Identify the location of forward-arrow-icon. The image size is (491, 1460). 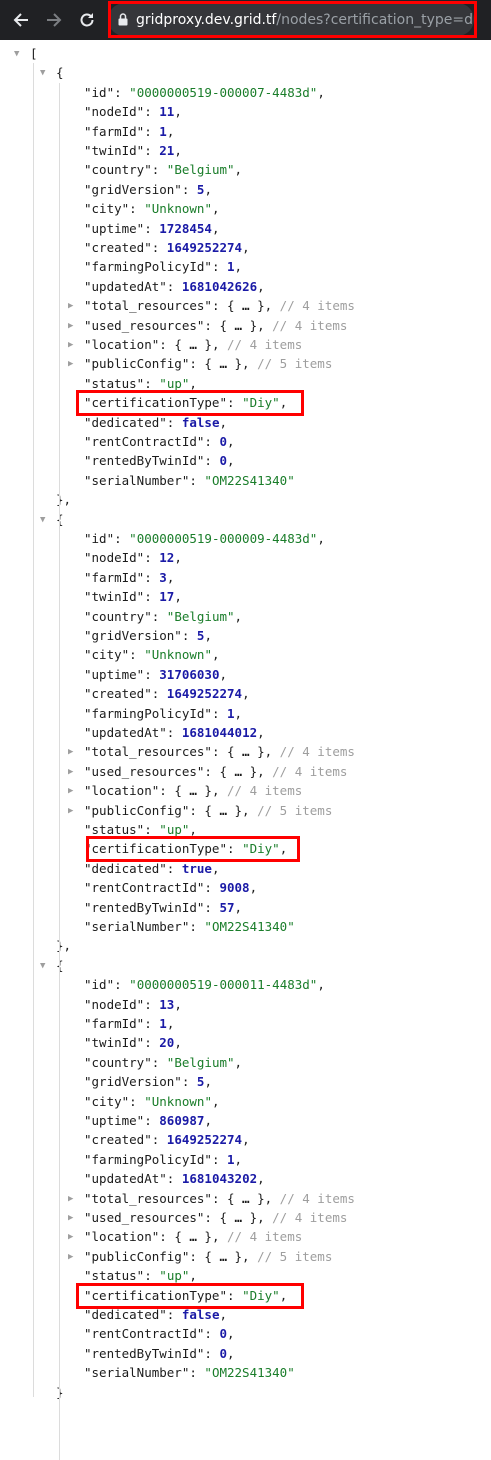
(54, 20).